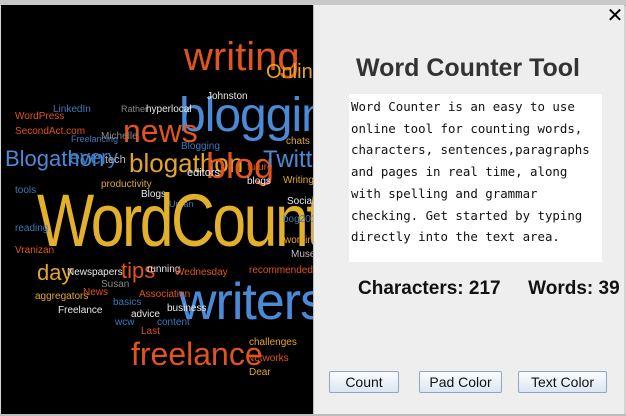 Image resolution: width=626 pixels, height=416 pixels. I want to click on description-line: checking. Get started by typing, so click(467, 215).